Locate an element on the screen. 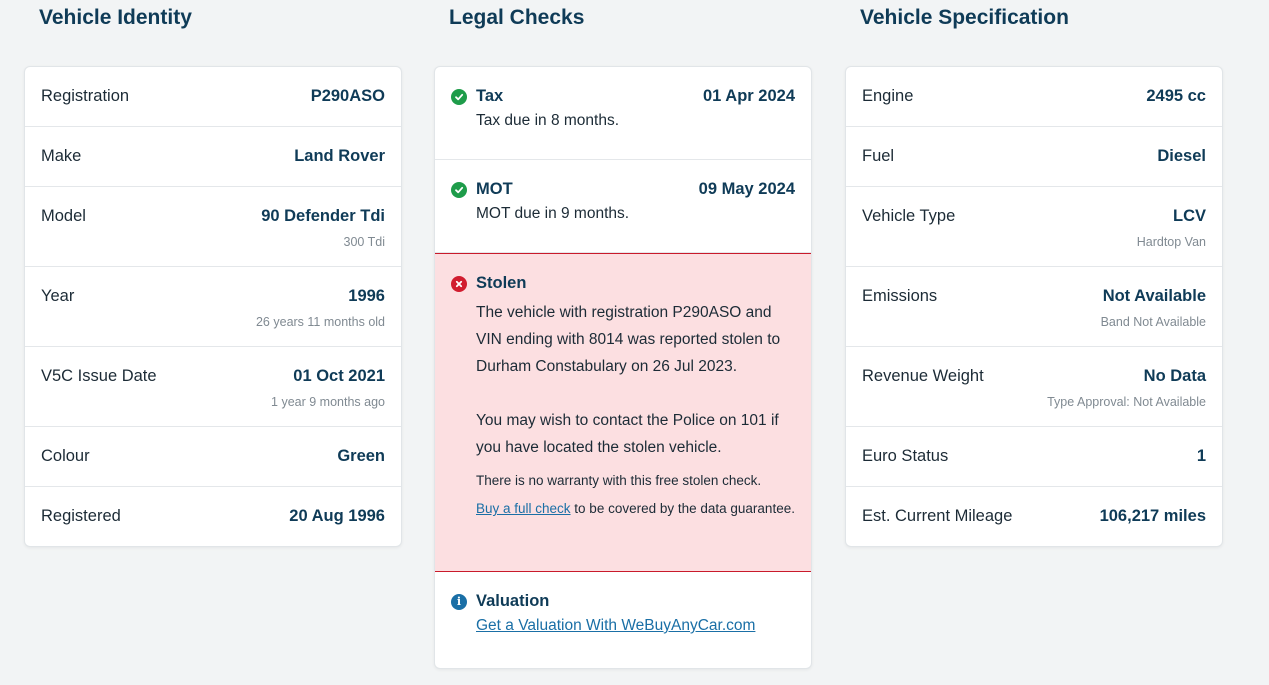  tax-status-text: Tax due in 8 months. is located at coordinates (548, 120).